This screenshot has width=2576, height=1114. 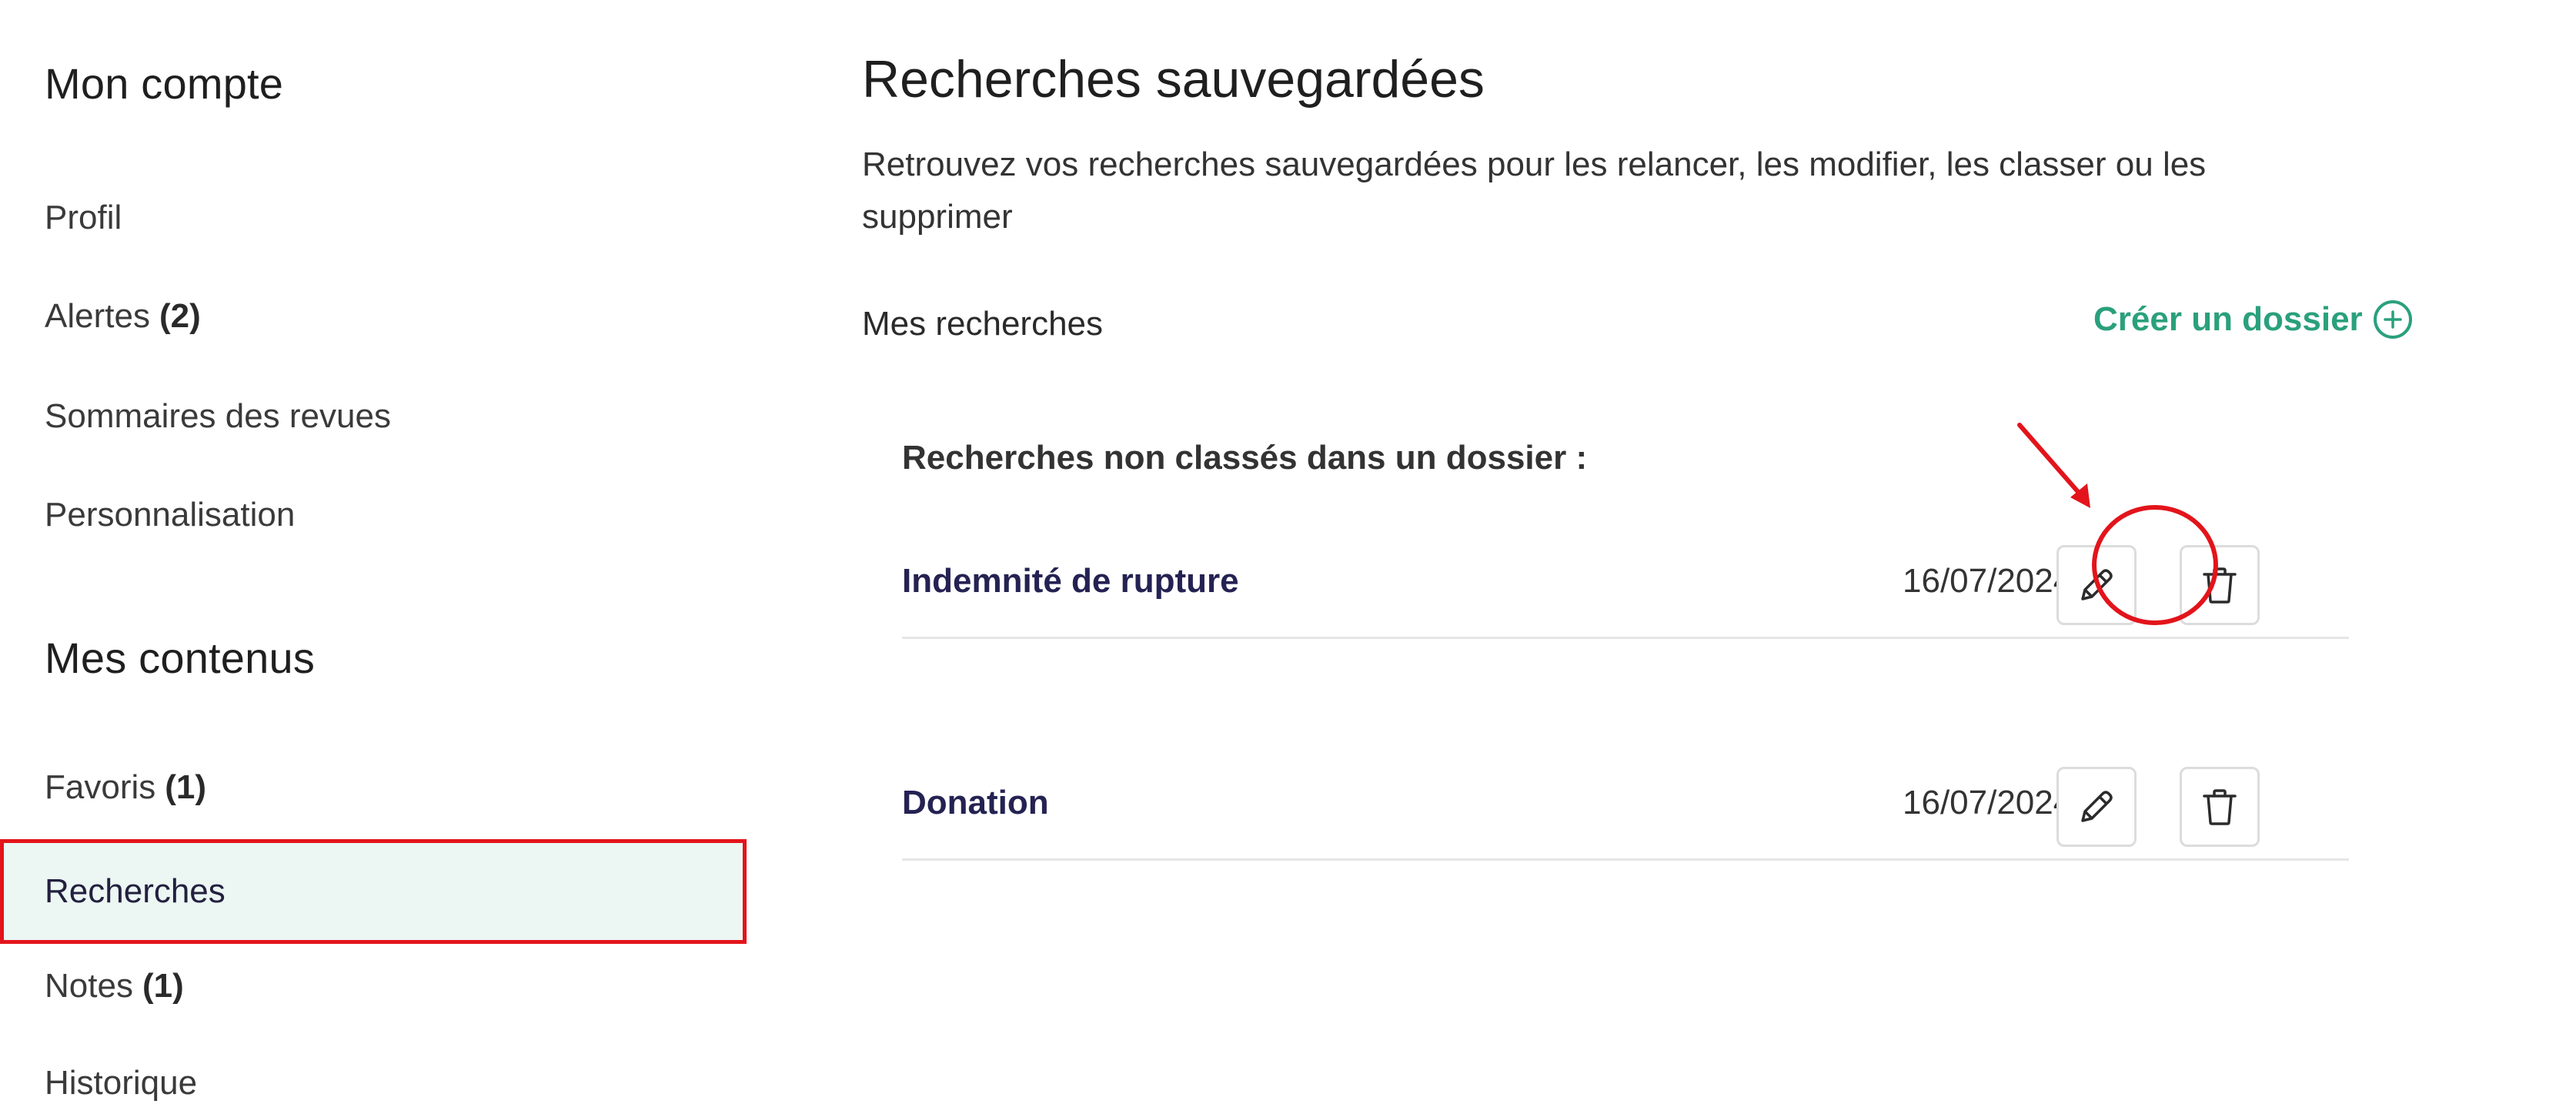 I want to click on unfiled-searches-label: Recherches non classés dans un dossier :, so click(x=1245, y=458).